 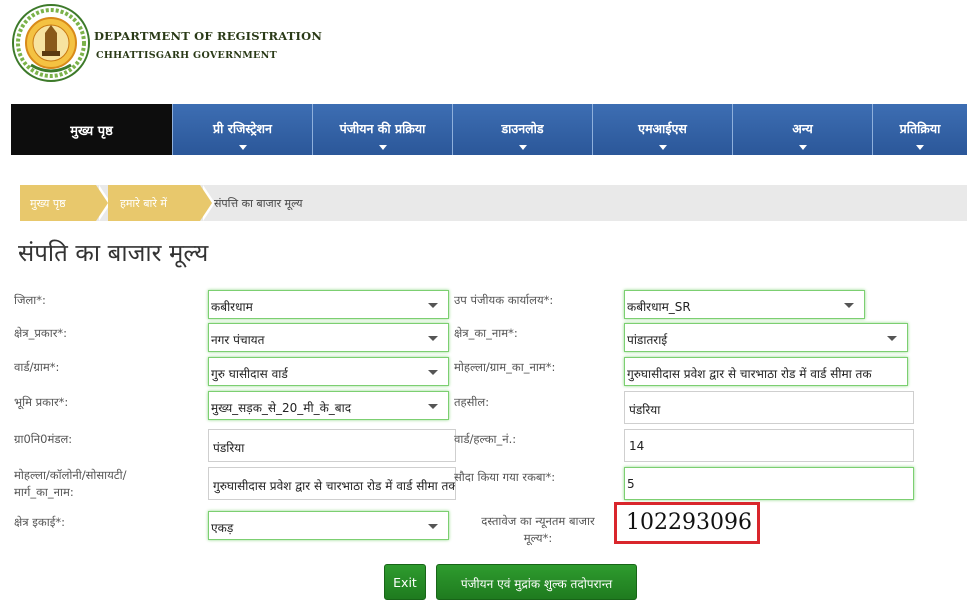 What do you see at coordinates (41, 402) in the screenshot?
I see `land-type-label: भूमि प्रकार*:` at bounding box center [41, 402].